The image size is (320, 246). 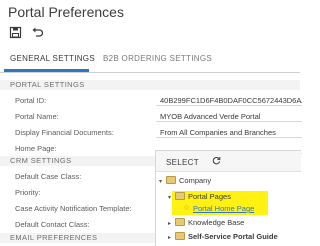 What do you see at coordinates (28, 192) in the screenshot?
I see `priority-label: Priority:` at bounding box center [28, 192].